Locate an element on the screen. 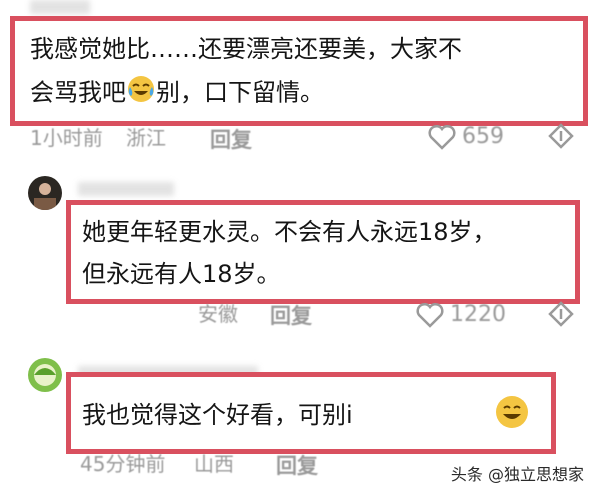 This screenshot has height=496, width=600. comment-2-text-line2: 但永远有人18岁。 is located at coordinates (181, 274).